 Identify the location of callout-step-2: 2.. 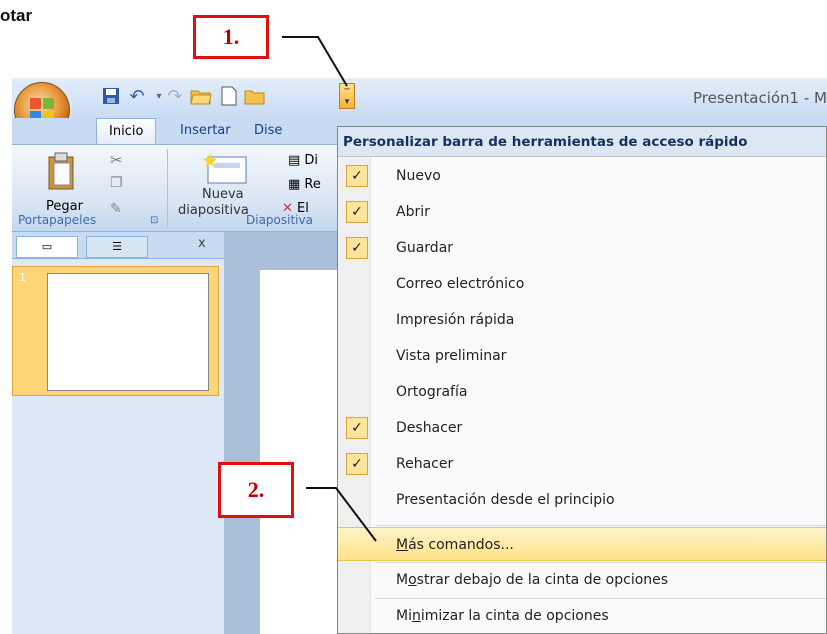
(256, 490).